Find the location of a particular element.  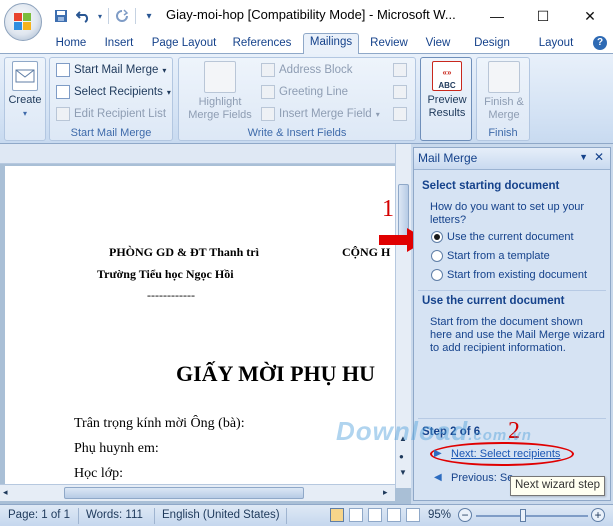

create-button: Create ▾ is located at coordinates (25, 90).